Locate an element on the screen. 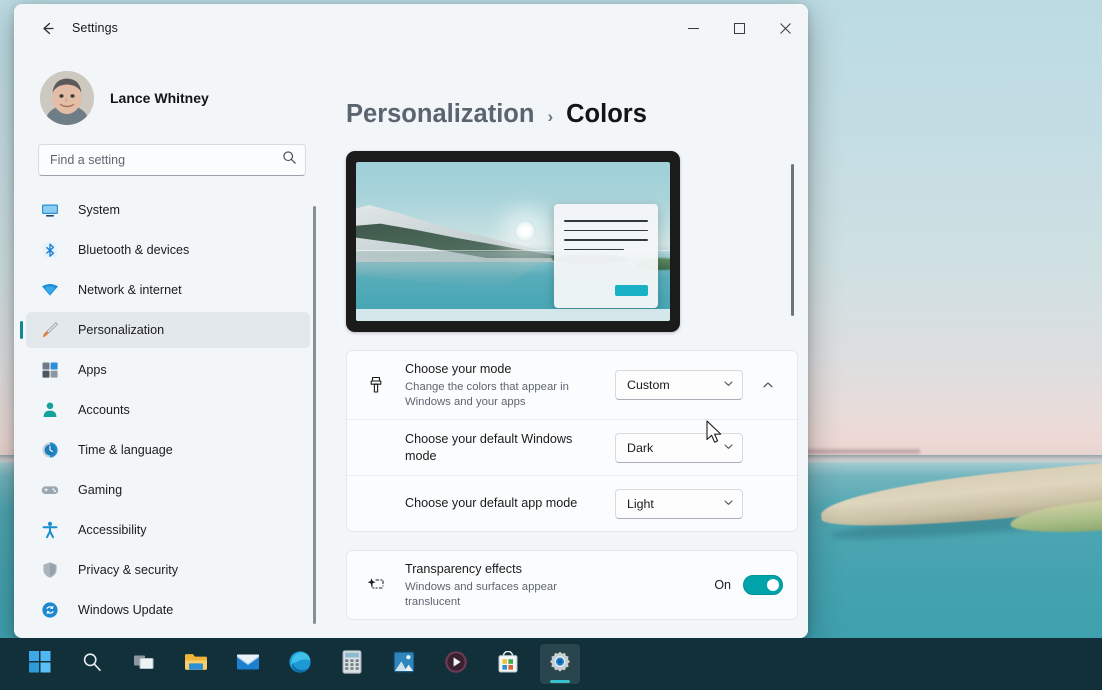  windows-mode-text: Choose your default Windows mode is located at coordinates (510, 448).